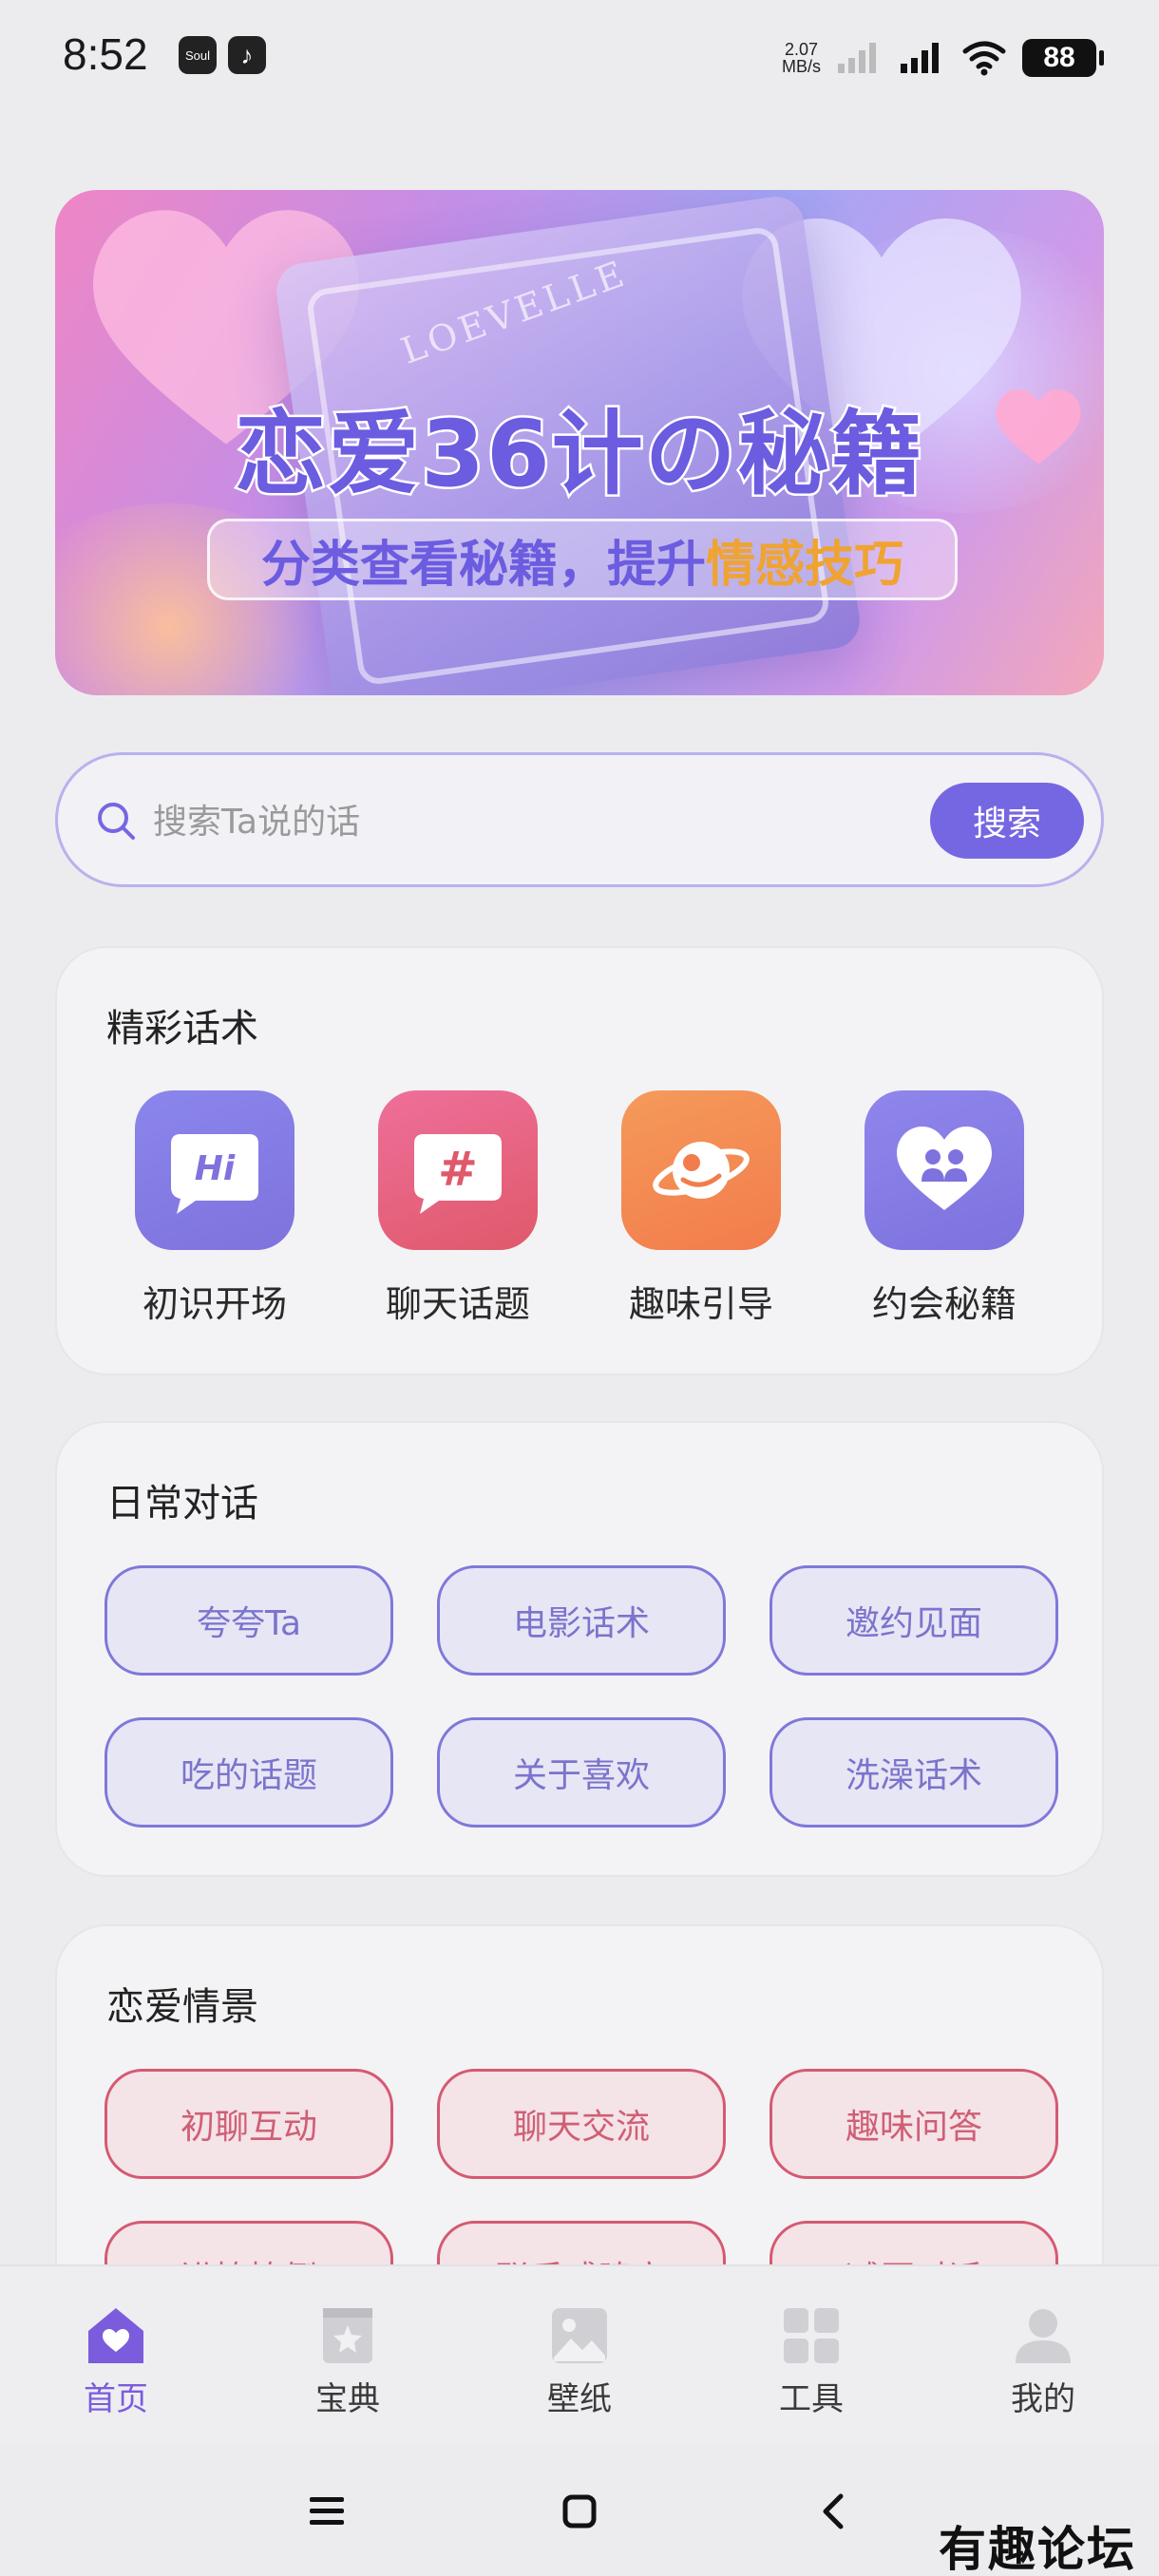  I want to click on search-icon, so click(116, 821).